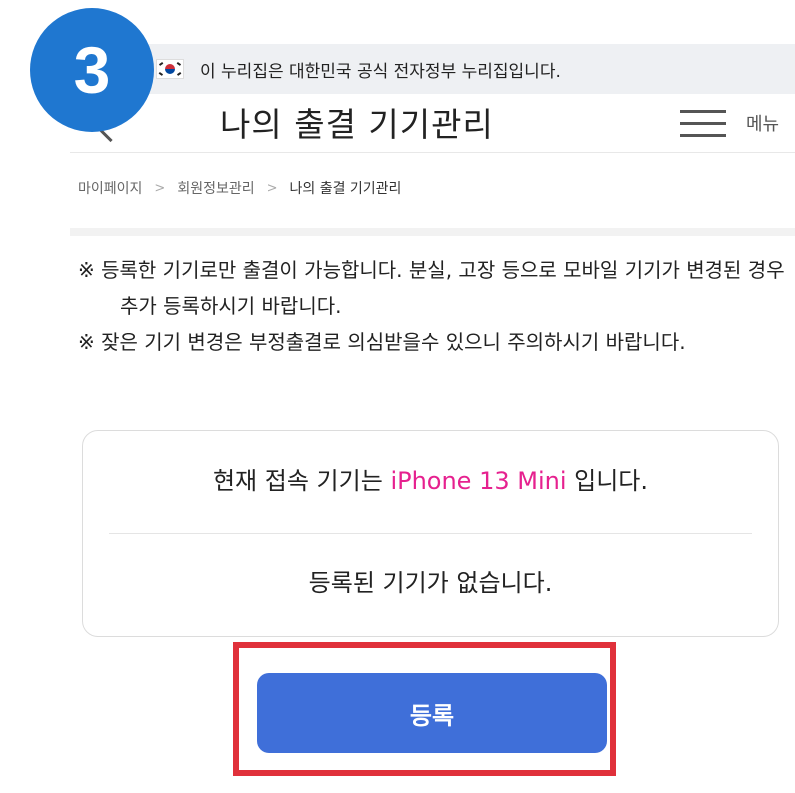 The width and height of the screenshot is (795, 793). Describe the element at coordinates (430, 583) in the screenshot. I see `registered-device-status: 등록된 기기가 없습니다.` at that location.